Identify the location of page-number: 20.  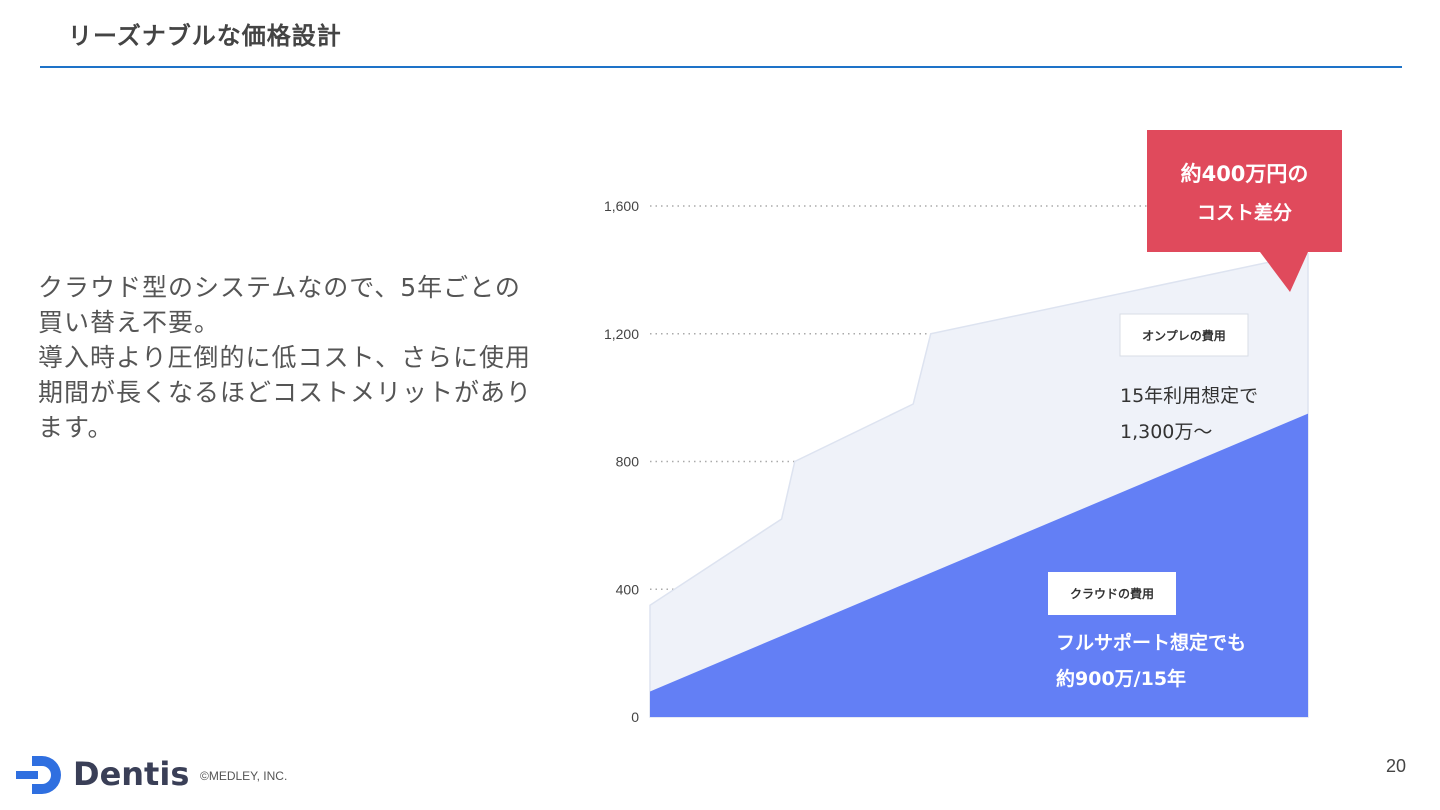
(1395, 766).